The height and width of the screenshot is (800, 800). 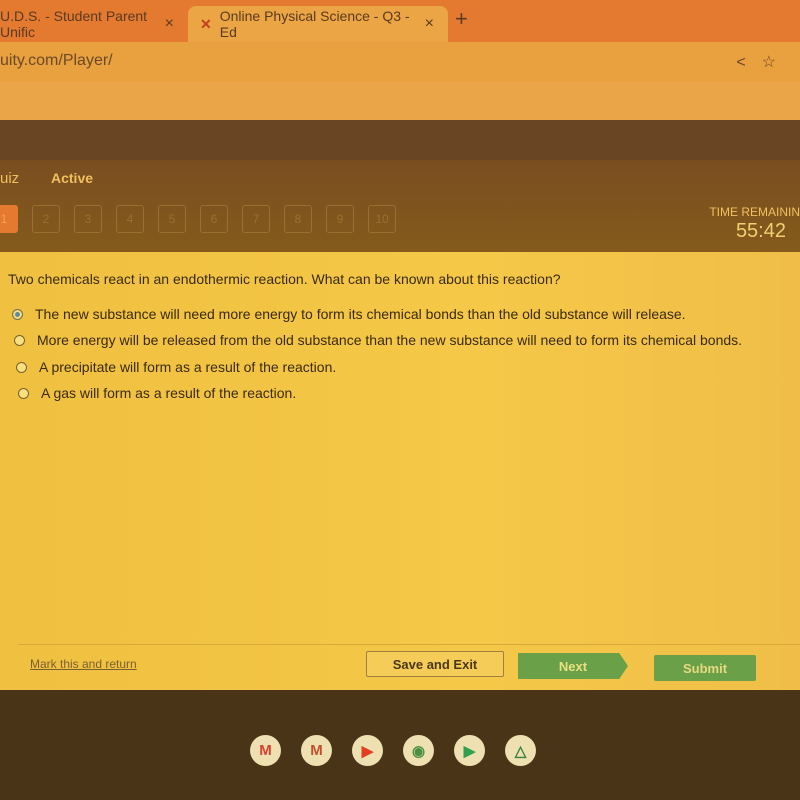 I want to click on question-number-2: 2, so click(x=46, y=219).